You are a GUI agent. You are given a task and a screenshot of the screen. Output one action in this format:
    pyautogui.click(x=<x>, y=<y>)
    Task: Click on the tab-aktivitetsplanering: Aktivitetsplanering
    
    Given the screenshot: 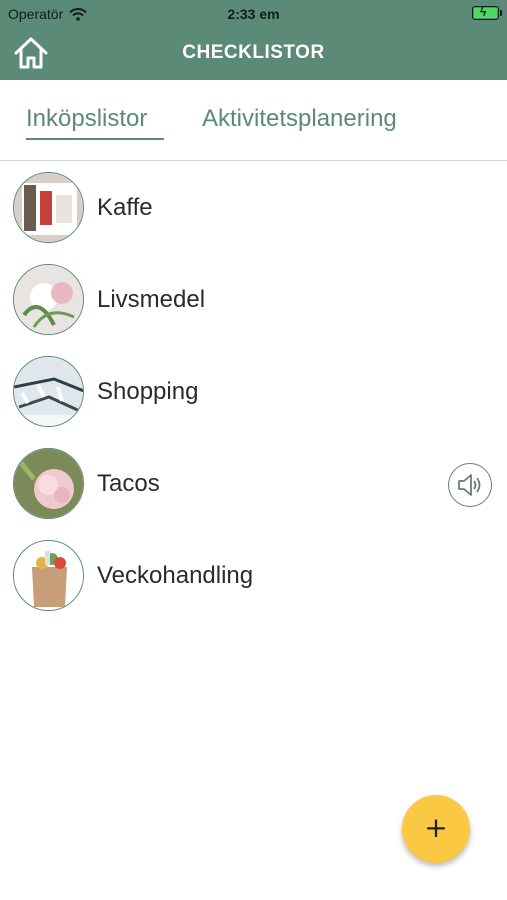 What is the action you would take?
    pyautogui.click(x=299, y=119)
    